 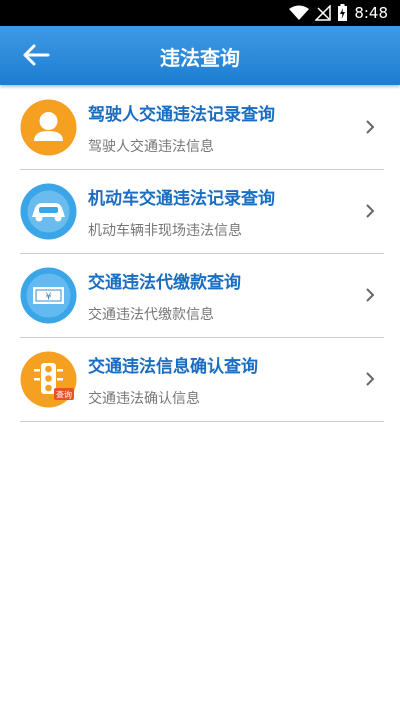 What do you see at coordinates (343, 12) in the screenshot?
I see `battery-charging-icon` at bounding box center [343, 12].